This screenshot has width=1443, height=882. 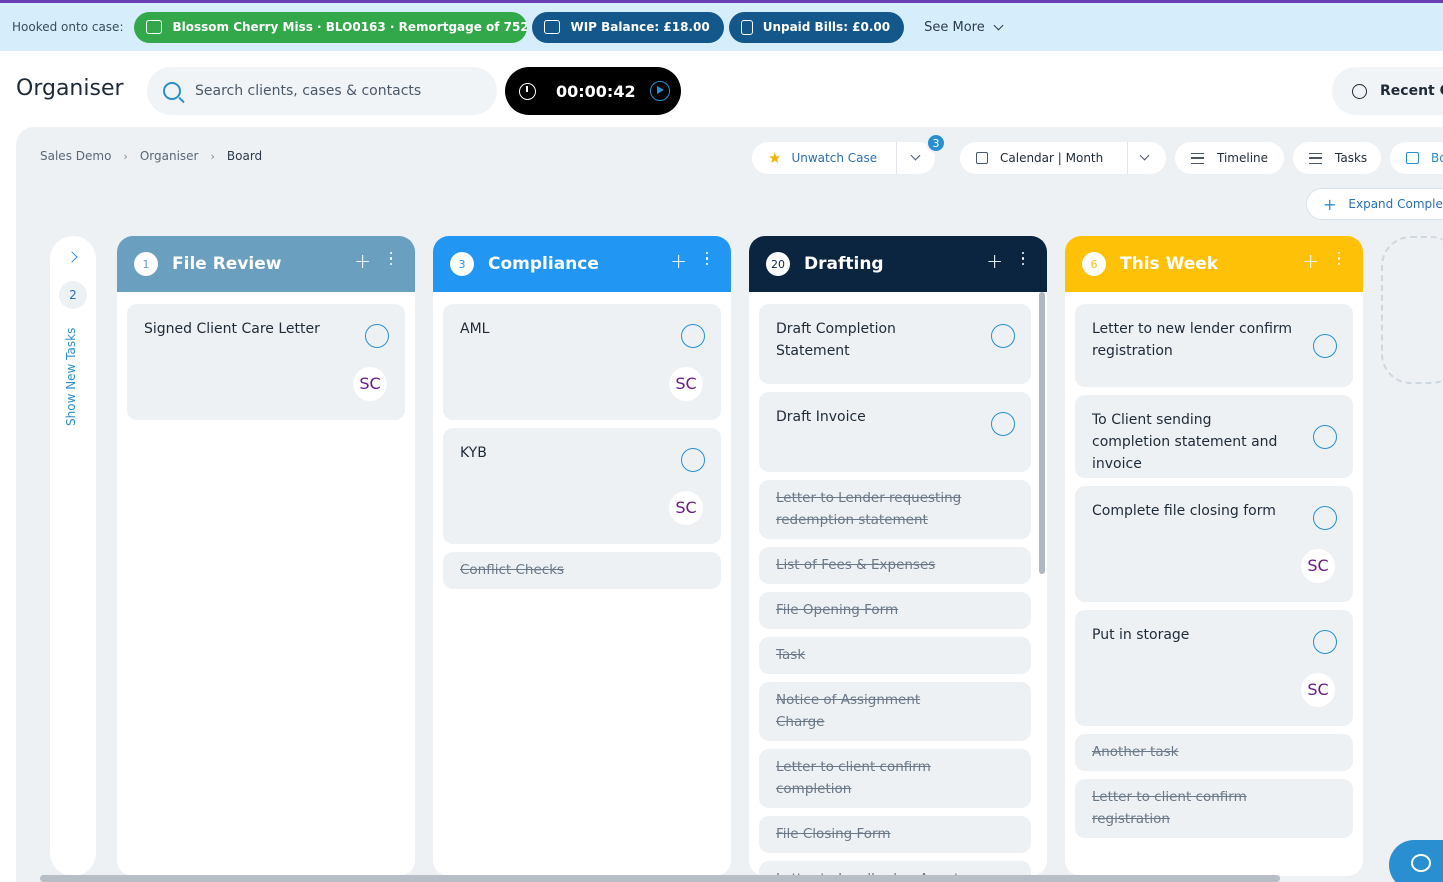 I want to click on calendar-month-button: Calendar | Month, so click(x=1063, y=158).